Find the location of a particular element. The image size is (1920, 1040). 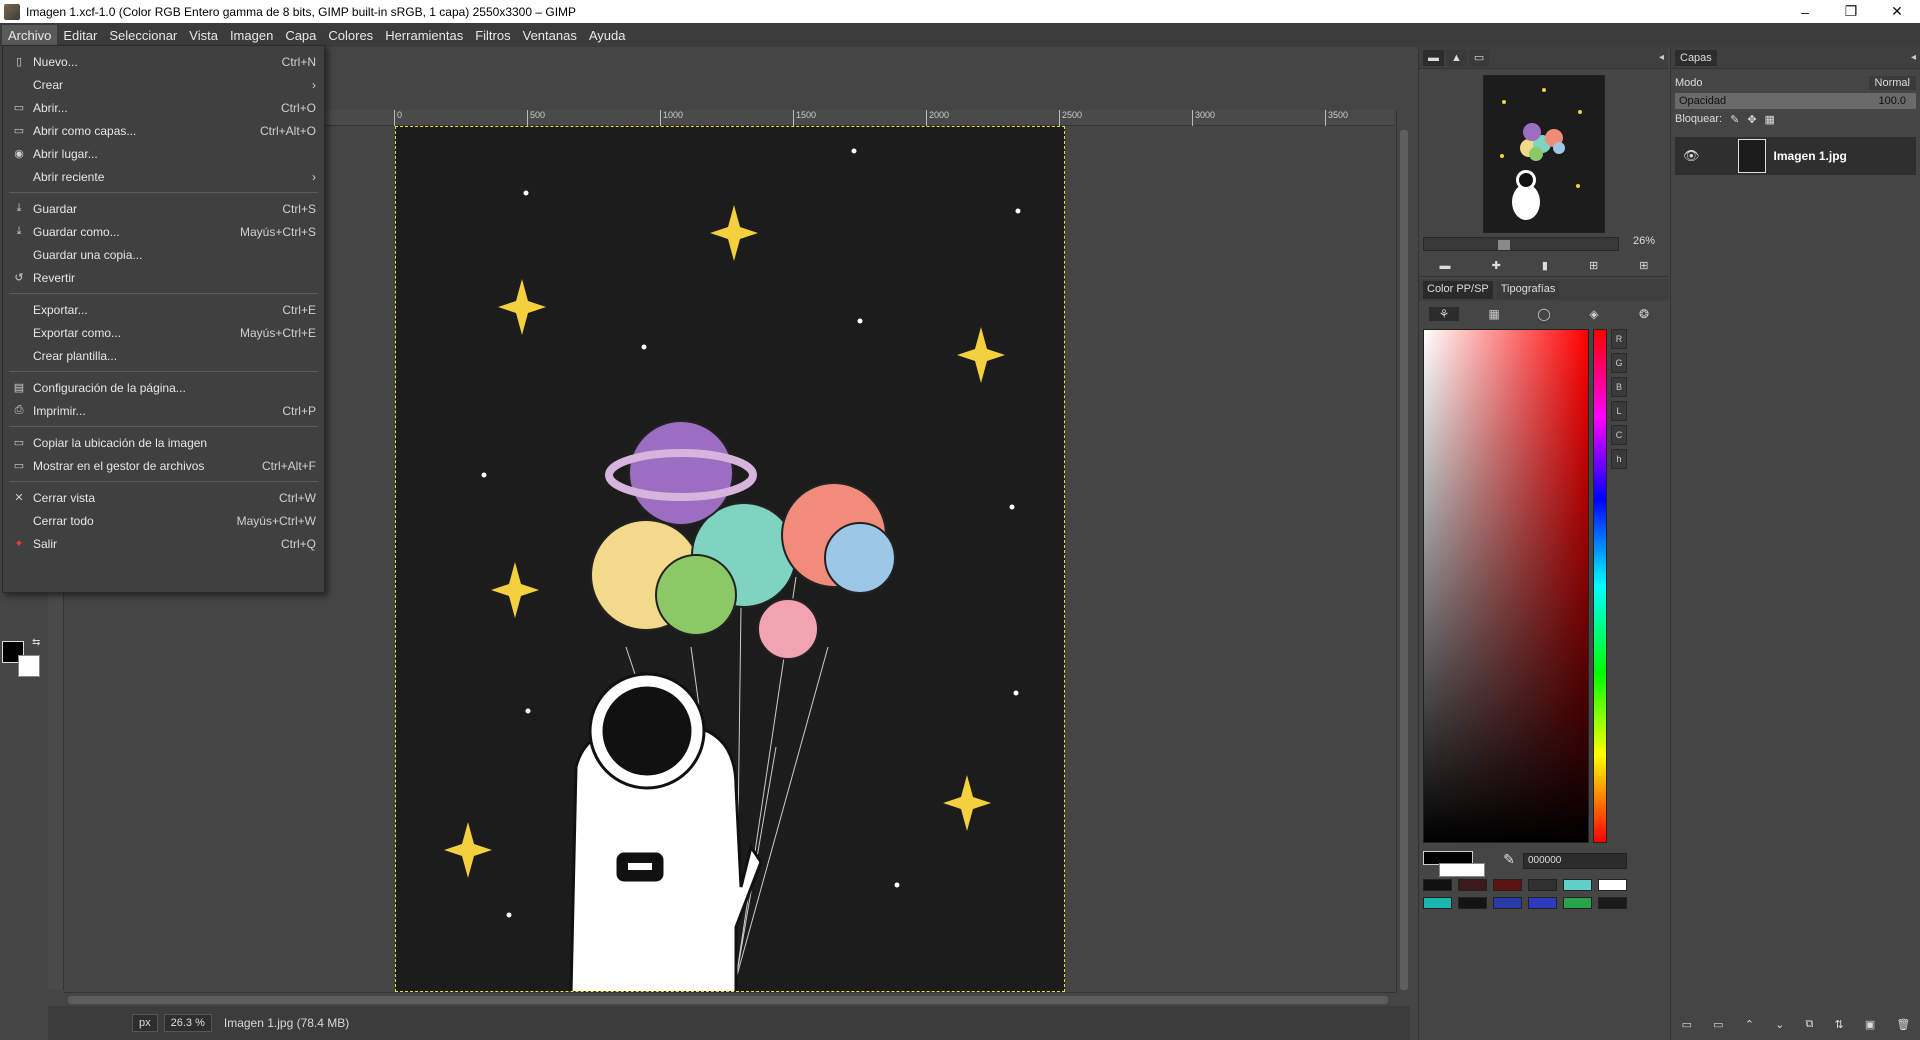

menu-colores: Colores is located at coordinates (350, 35).